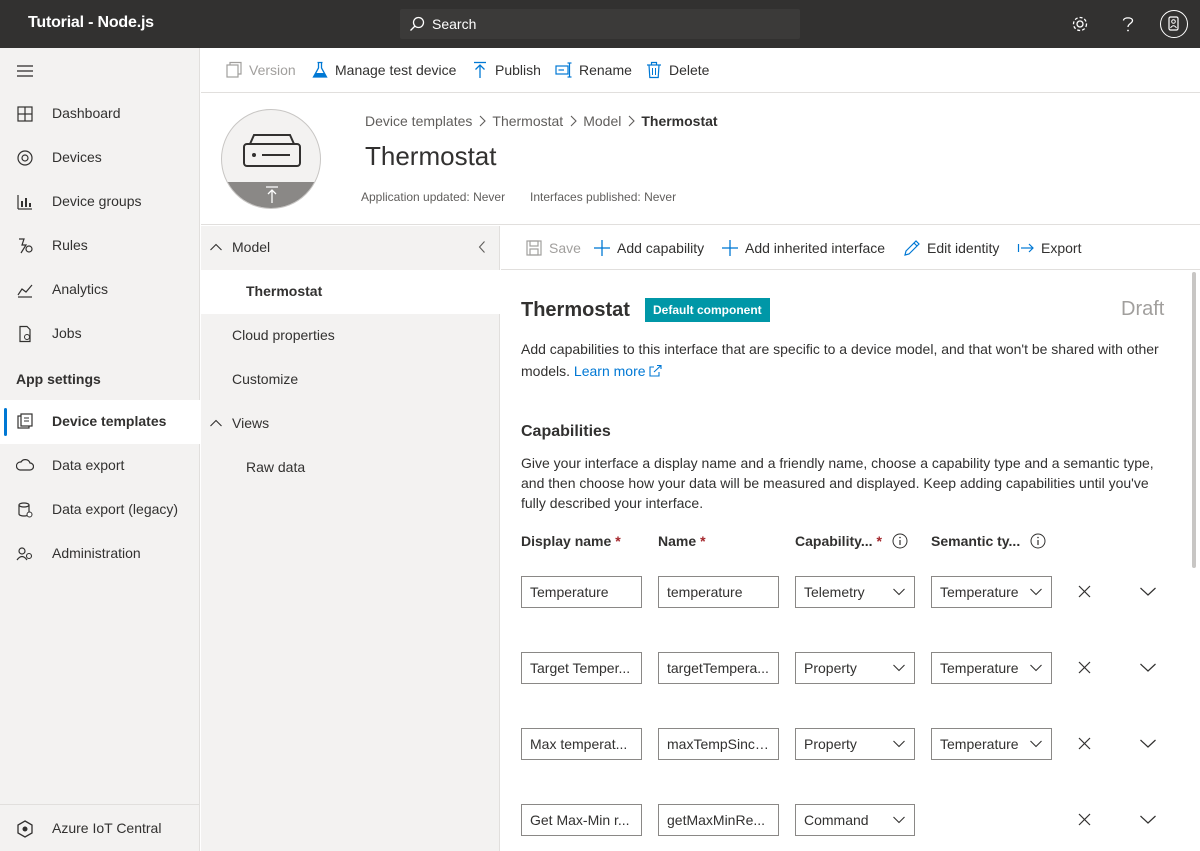  Describe the element at coordinates (602, 121) in the screenshot. I see `breadcrumb-item: Model` at that location.